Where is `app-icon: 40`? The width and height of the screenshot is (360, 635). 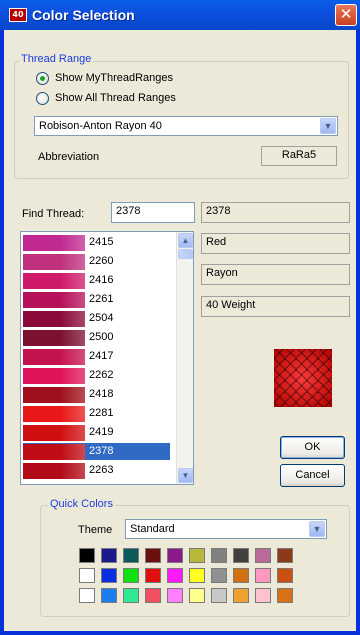
app-icon: 40 is located at coordinates (18, 15).